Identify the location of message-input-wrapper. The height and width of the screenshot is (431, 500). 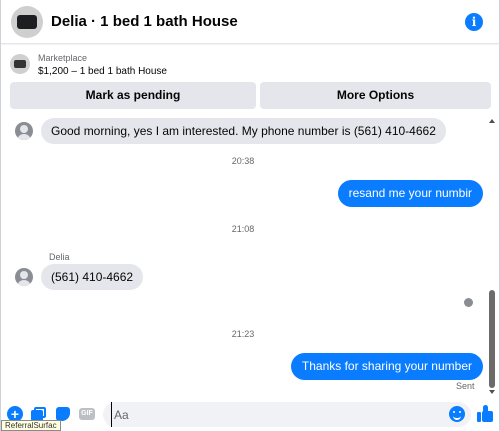
(287, 414).